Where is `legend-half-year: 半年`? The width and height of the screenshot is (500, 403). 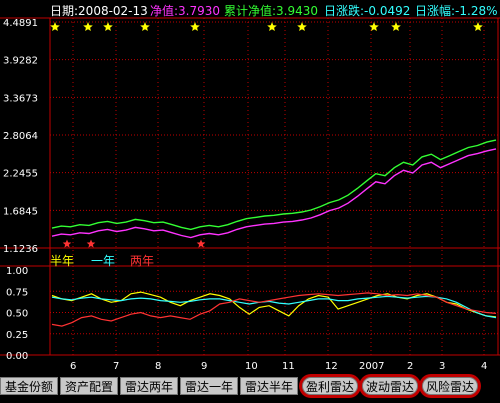
legend-half-year: 半年 is located at coordinates (62, 261).